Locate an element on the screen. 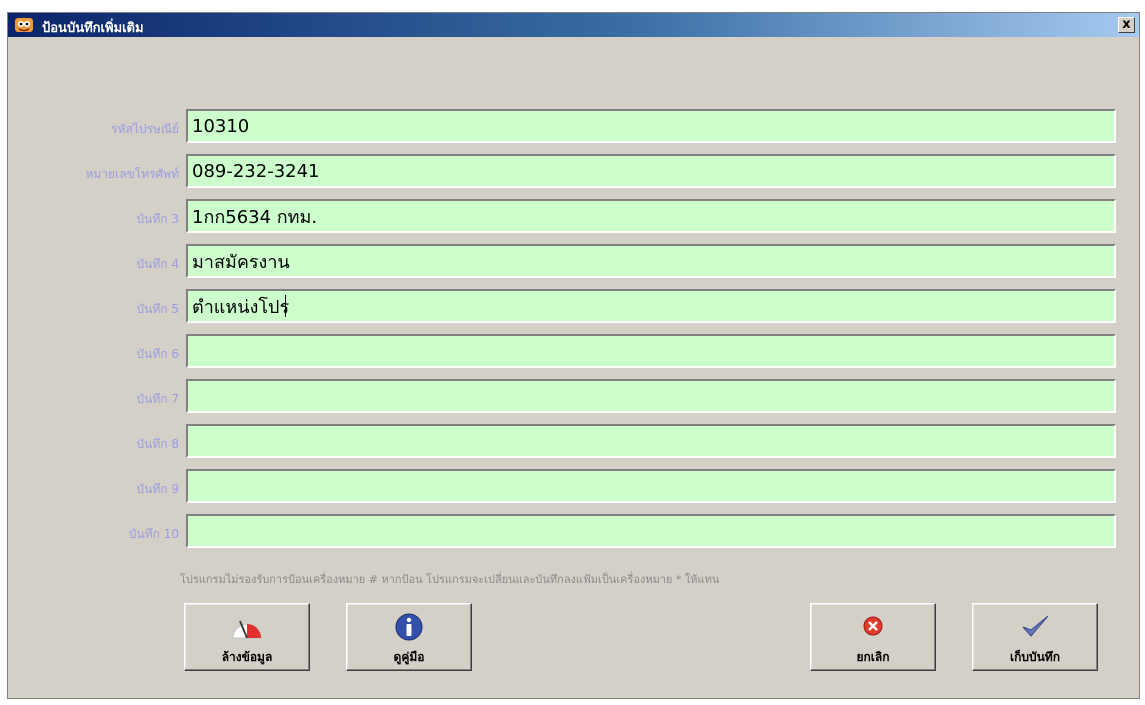 Image resolution: width=1145 pixels, height=705 pixels. help-button: ดูคู่มือ is located at coordinates (409, 637).